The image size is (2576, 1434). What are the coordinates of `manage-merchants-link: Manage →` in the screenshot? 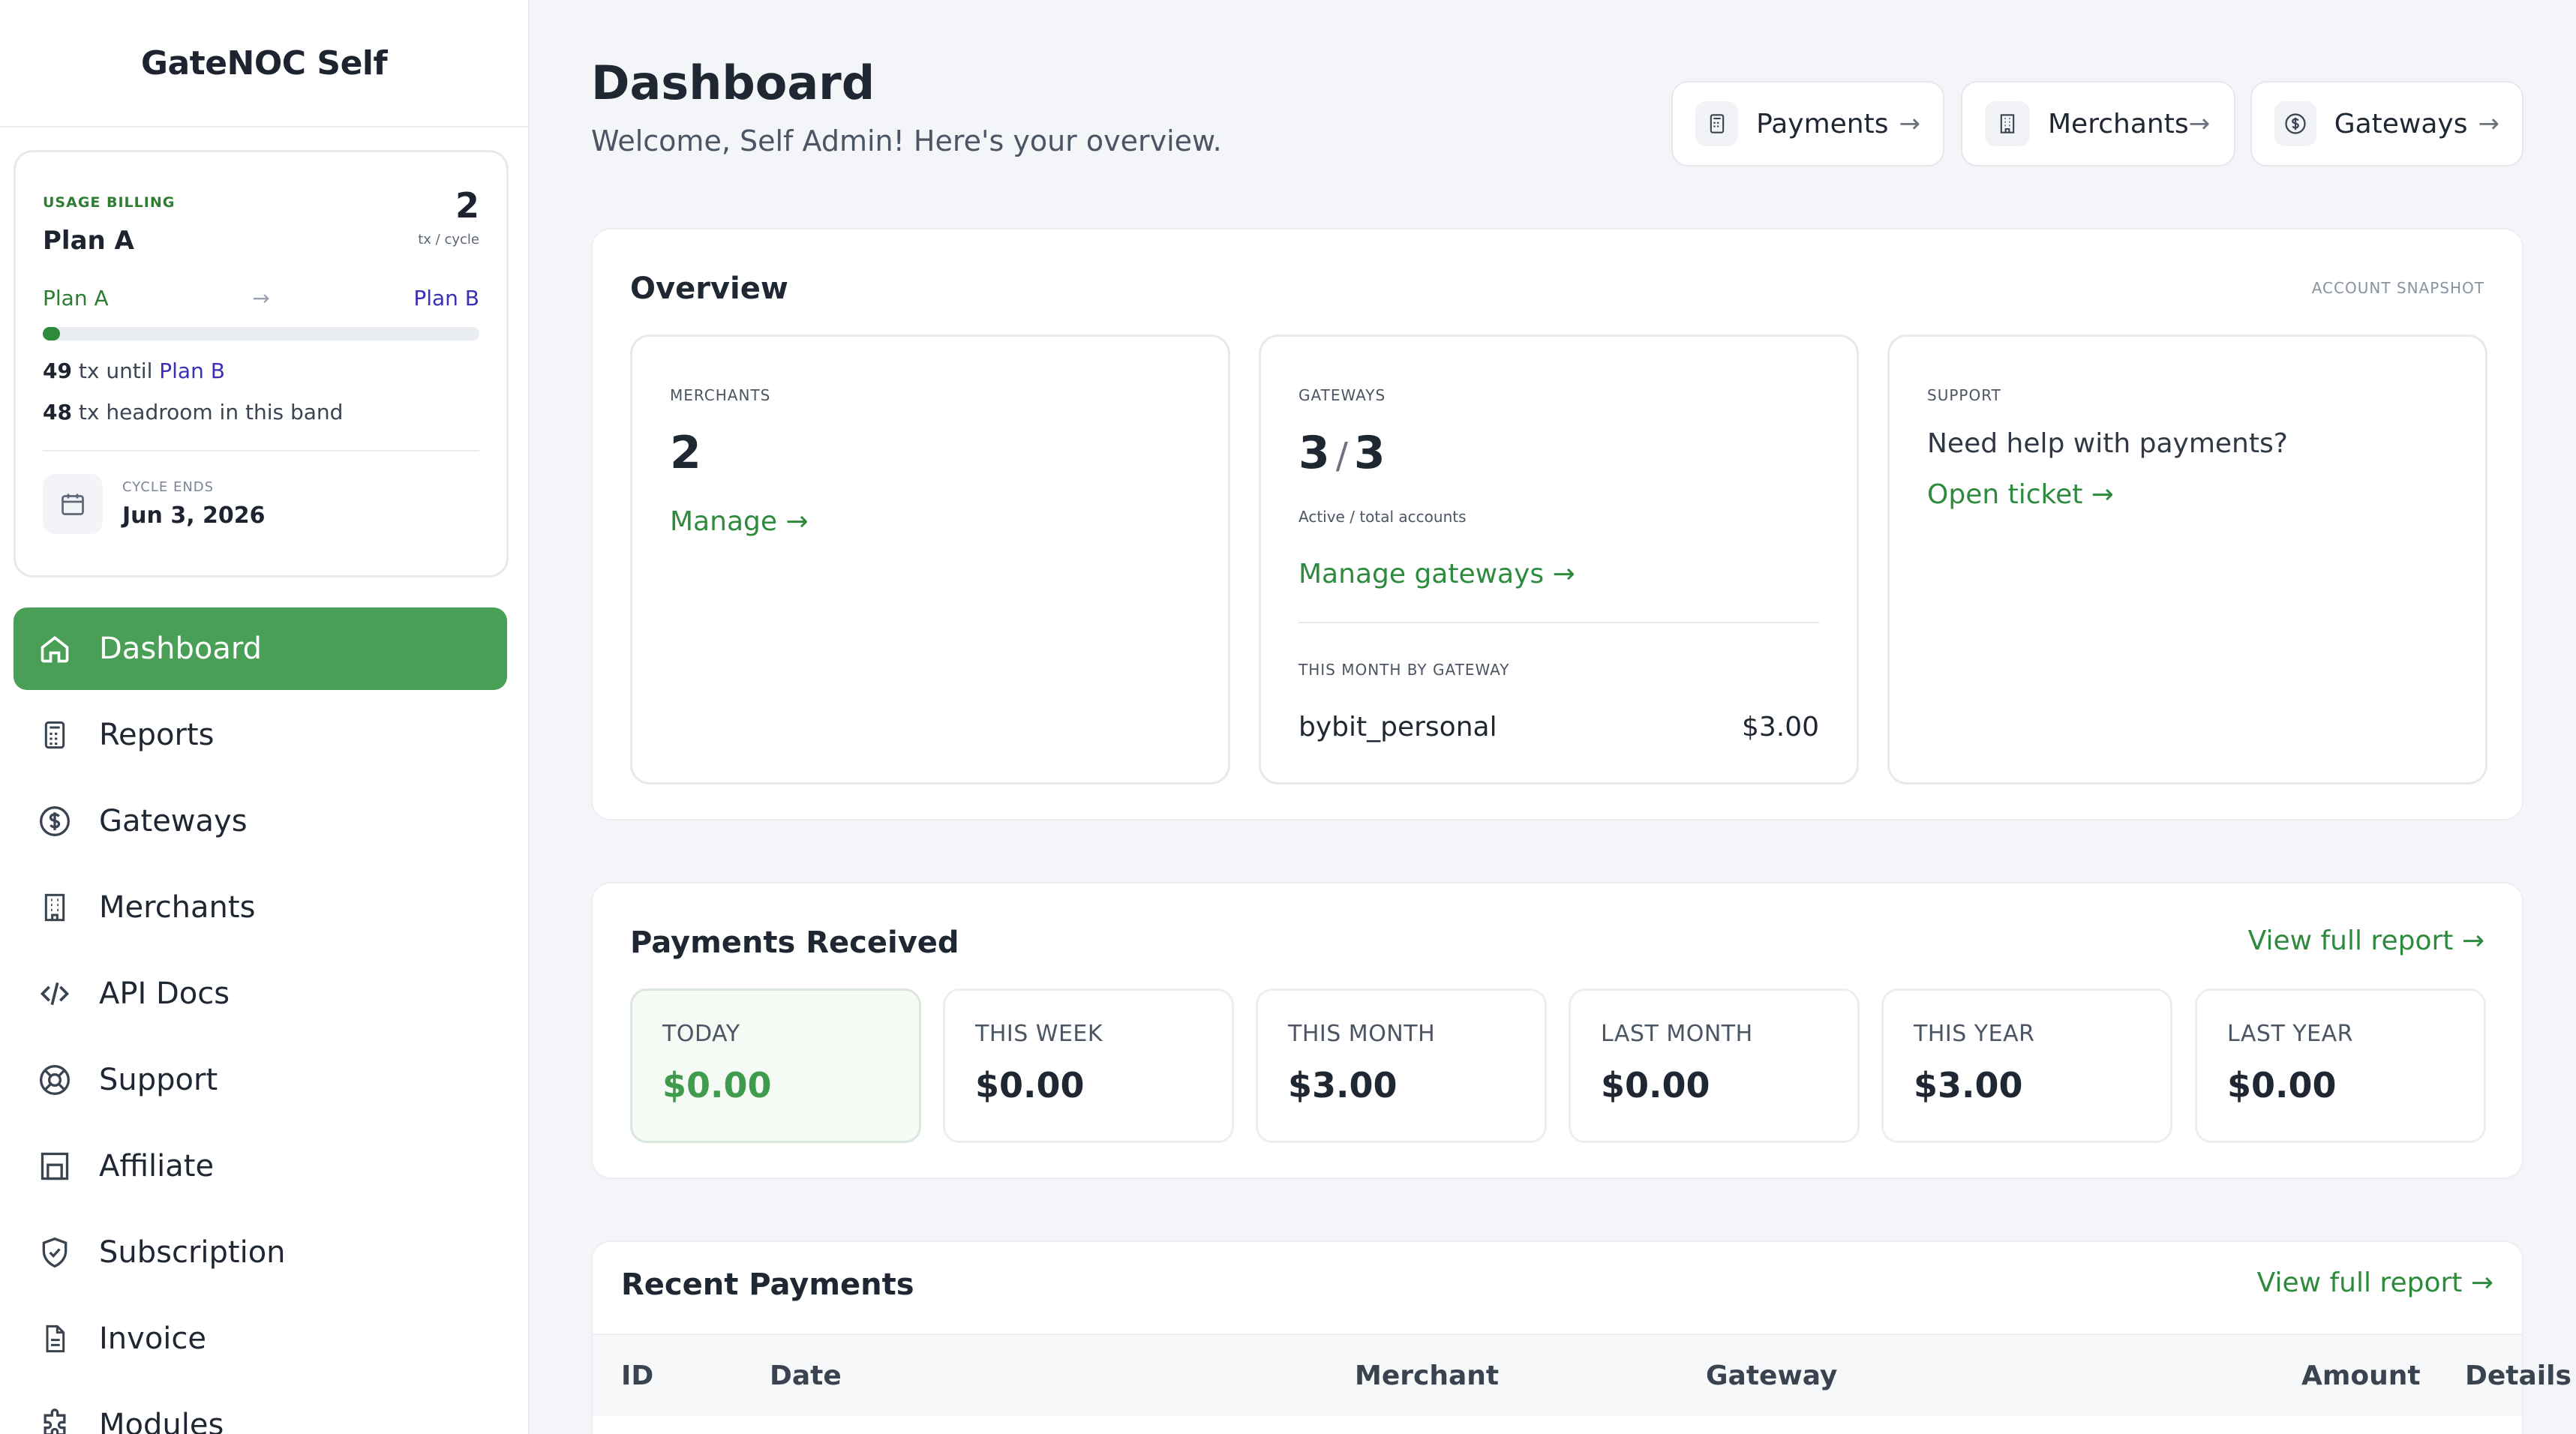 It's located at (739, 521).